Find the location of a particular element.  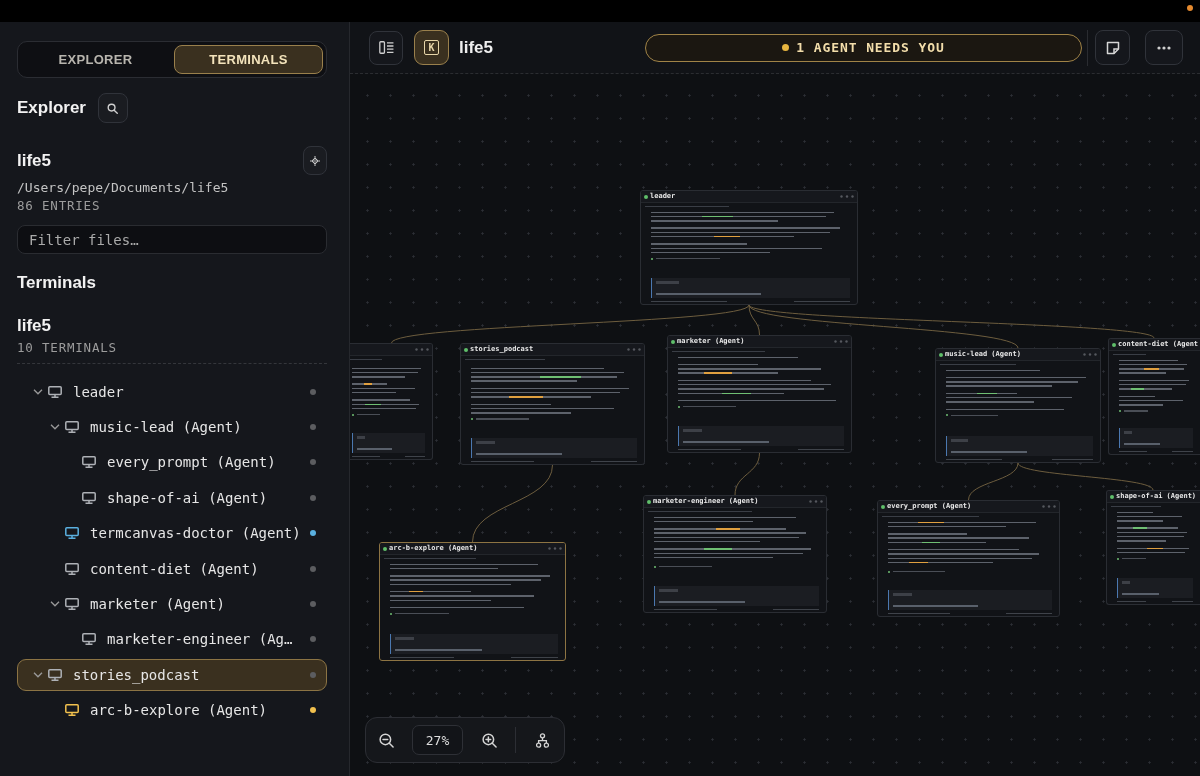

zoom-out-icon is located at coordinates (386, 740).